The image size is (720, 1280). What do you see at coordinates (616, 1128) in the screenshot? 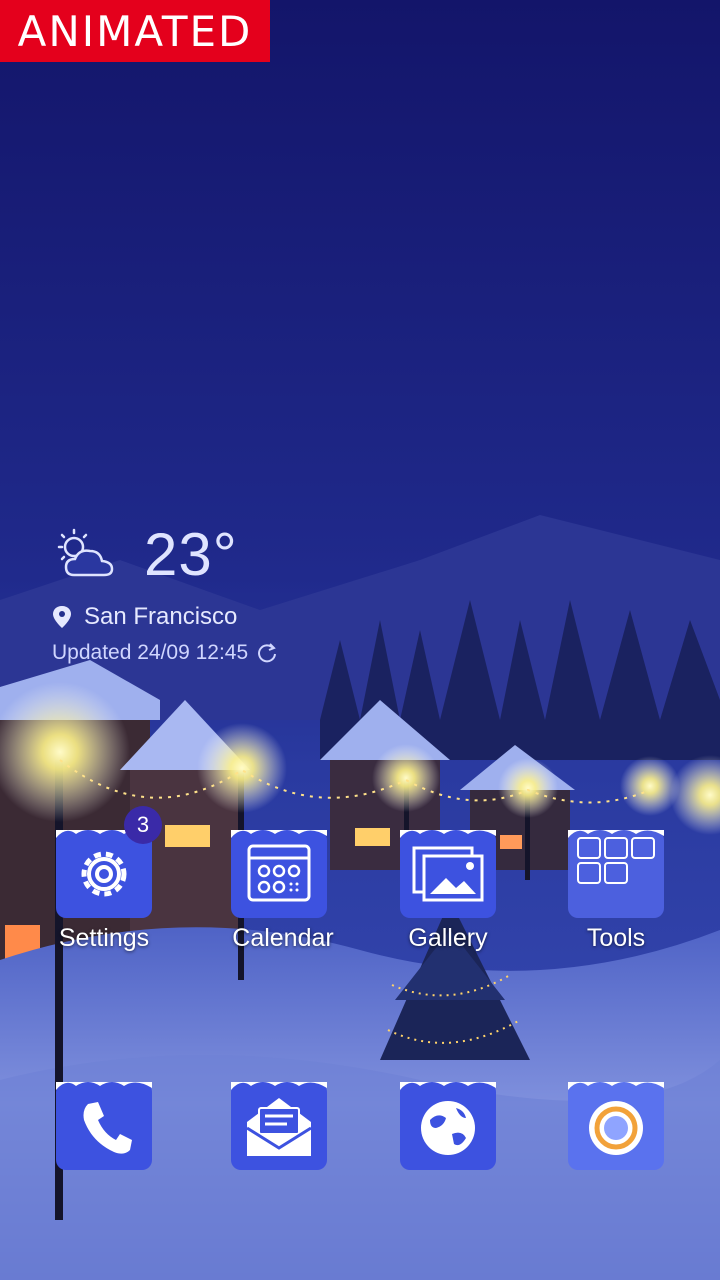
I see `camera-icon` at bounding box center [616, 1128].